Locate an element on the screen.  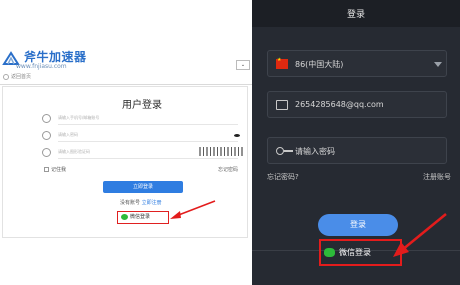
forgot-password-link: 忘记密码? is located at coordinates (283, 177).